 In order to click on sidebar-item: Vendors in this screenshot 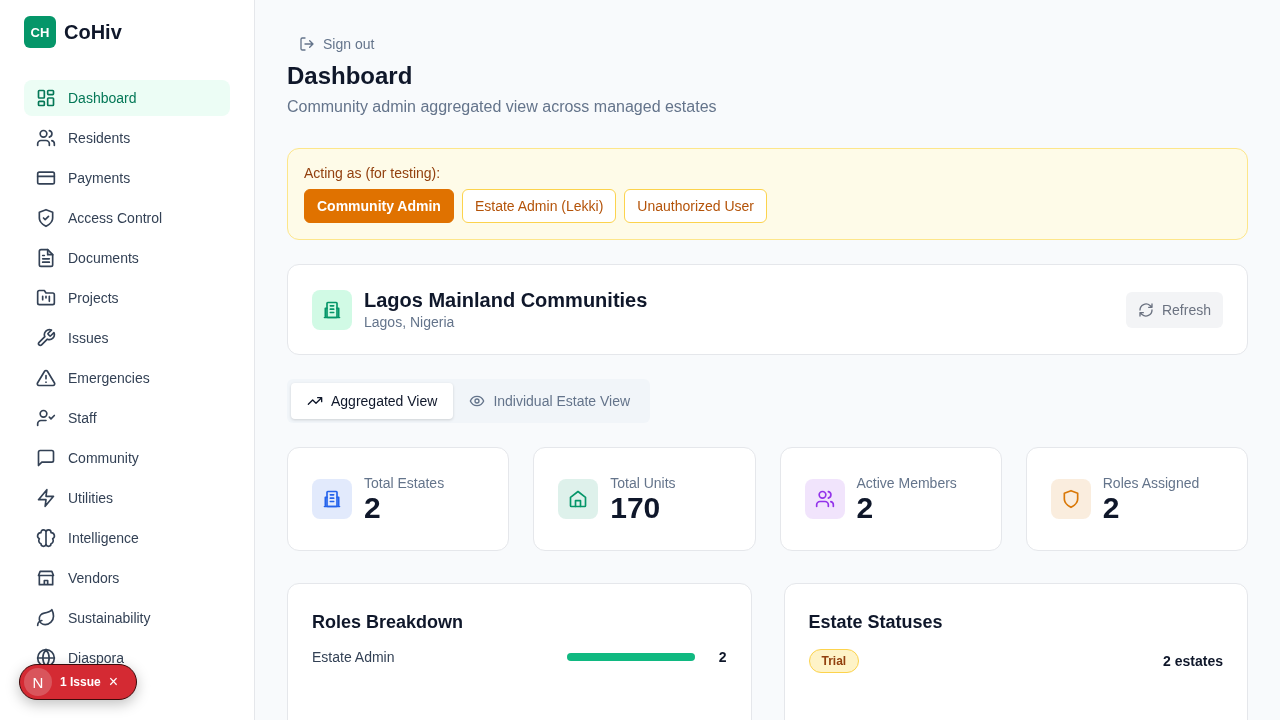, I will do `click(127, 578)`.